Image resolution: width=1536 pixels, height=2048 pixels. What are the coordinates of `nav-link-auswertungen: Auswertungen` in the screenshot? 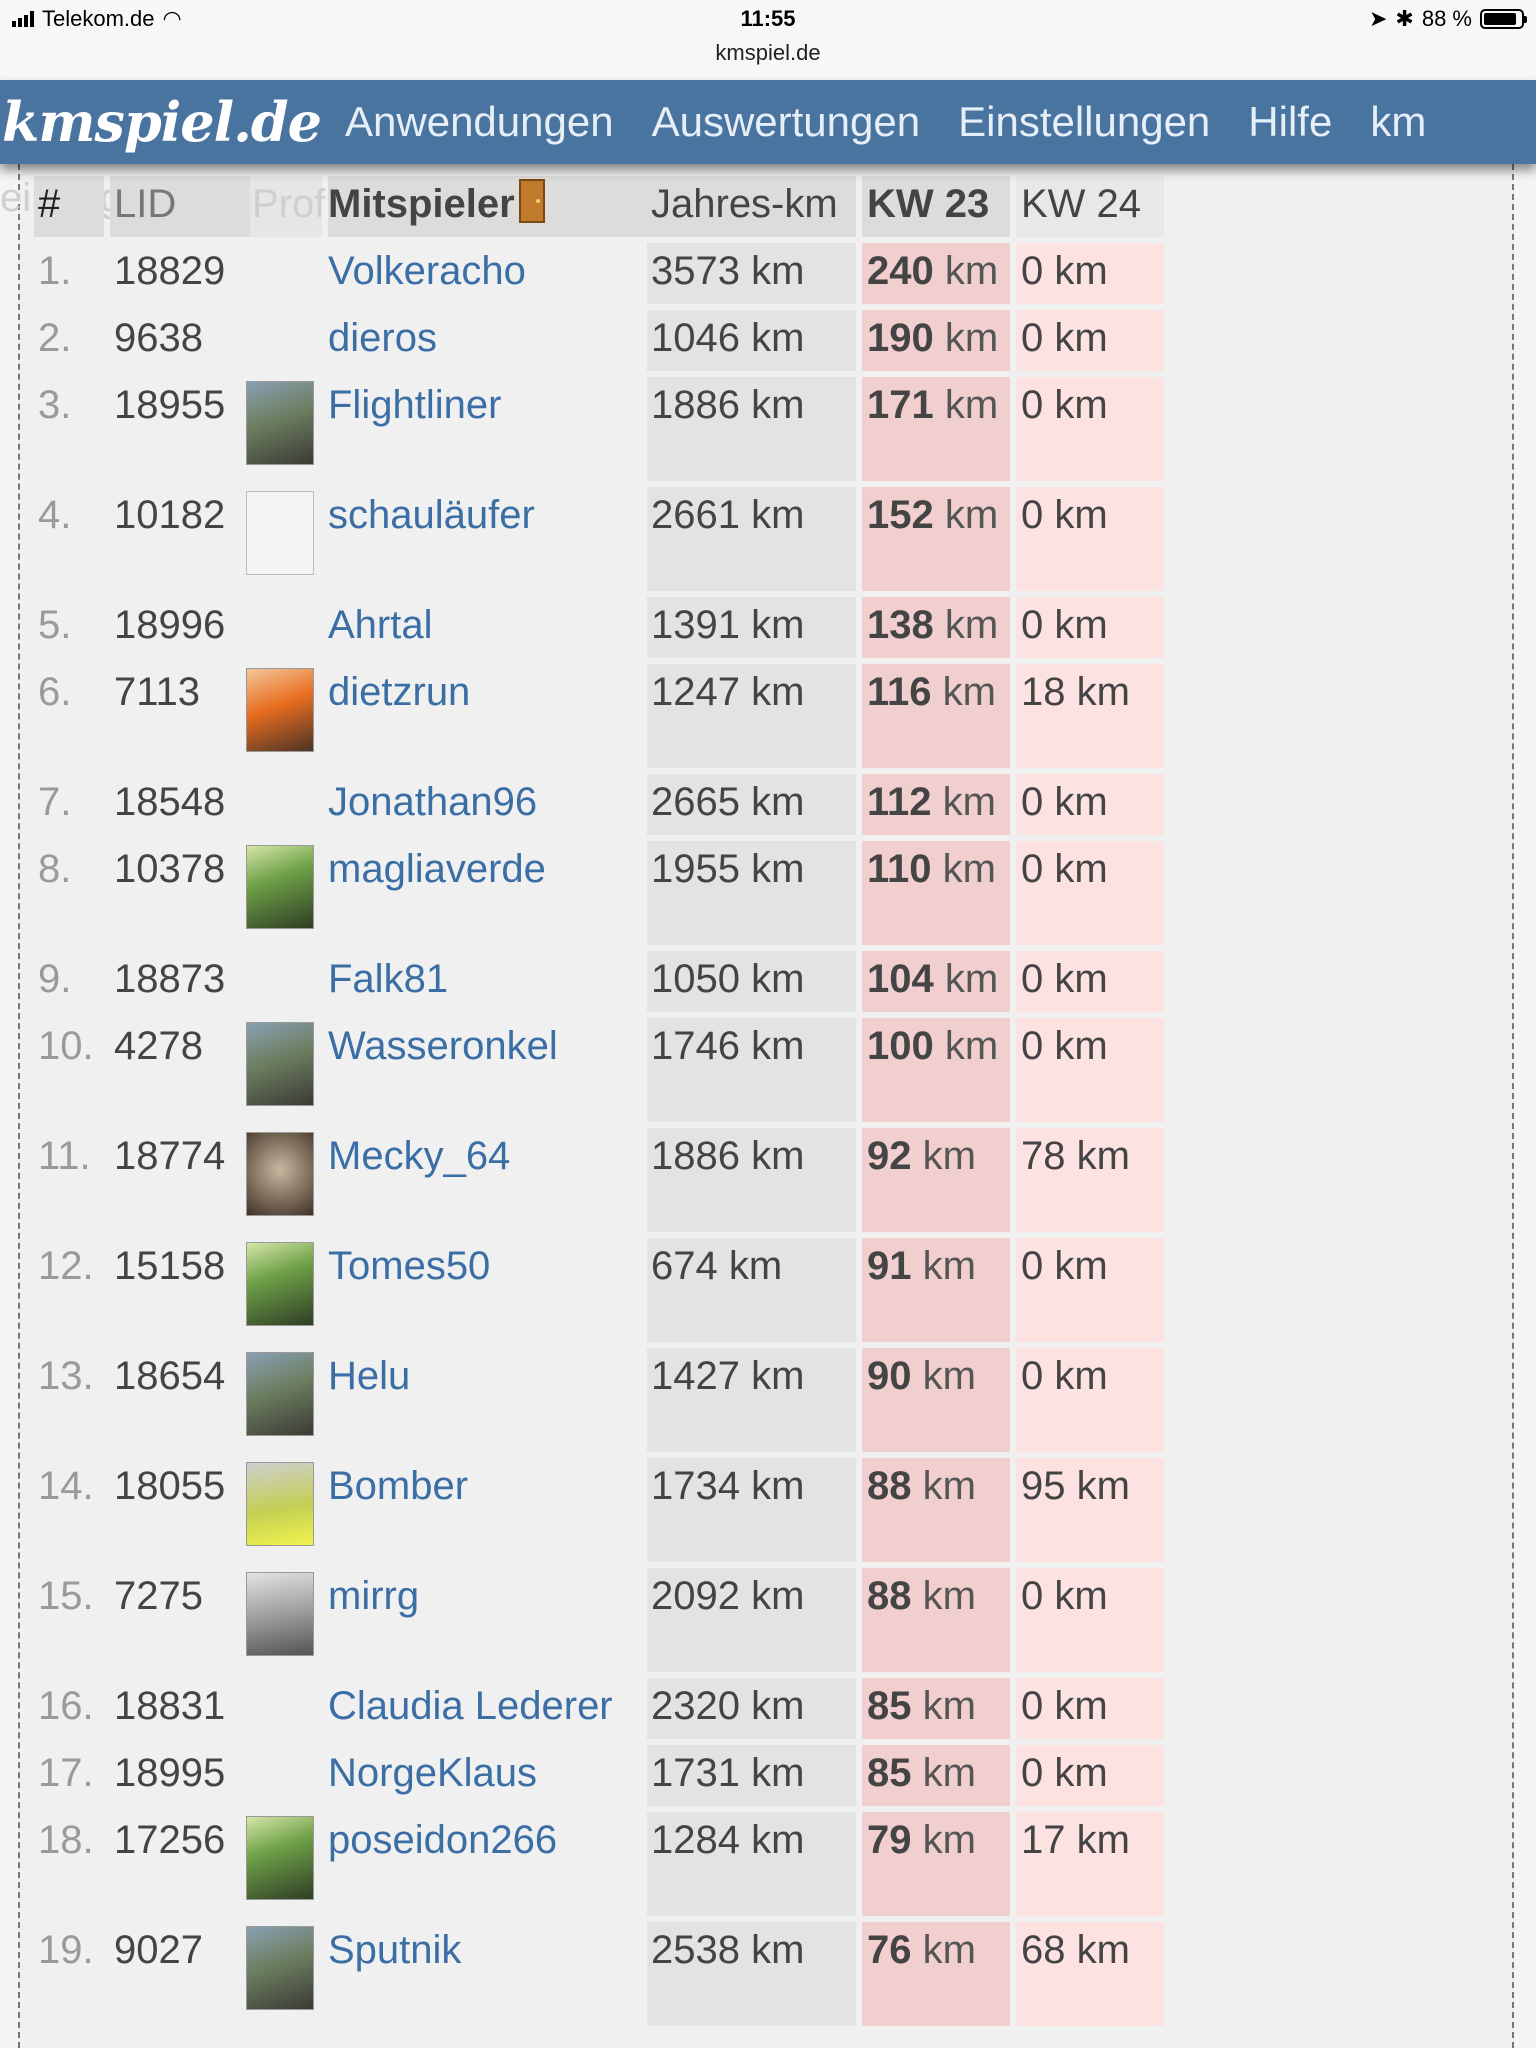 It's located at (786, 122).